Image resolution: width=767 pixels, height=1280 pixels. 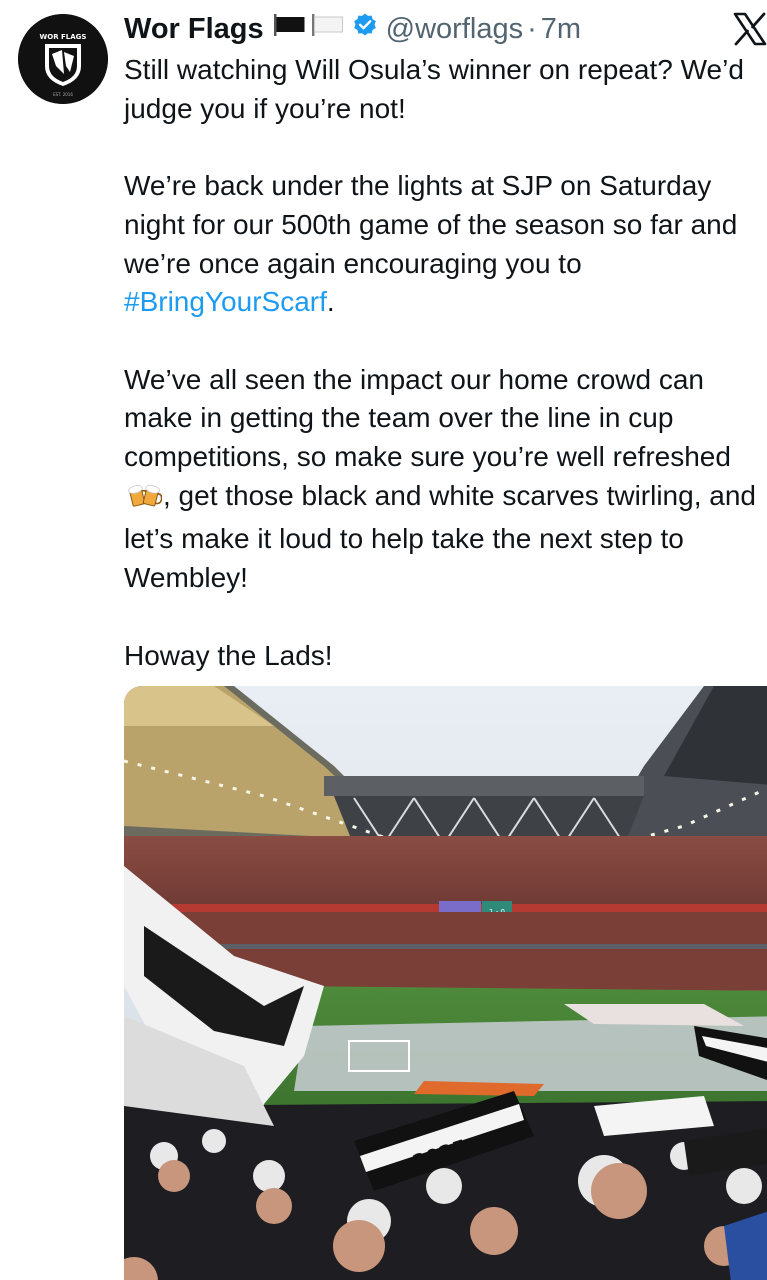 I want to click on avatar-logo-text: WOR FLAGS, so click(x=63, y=37).